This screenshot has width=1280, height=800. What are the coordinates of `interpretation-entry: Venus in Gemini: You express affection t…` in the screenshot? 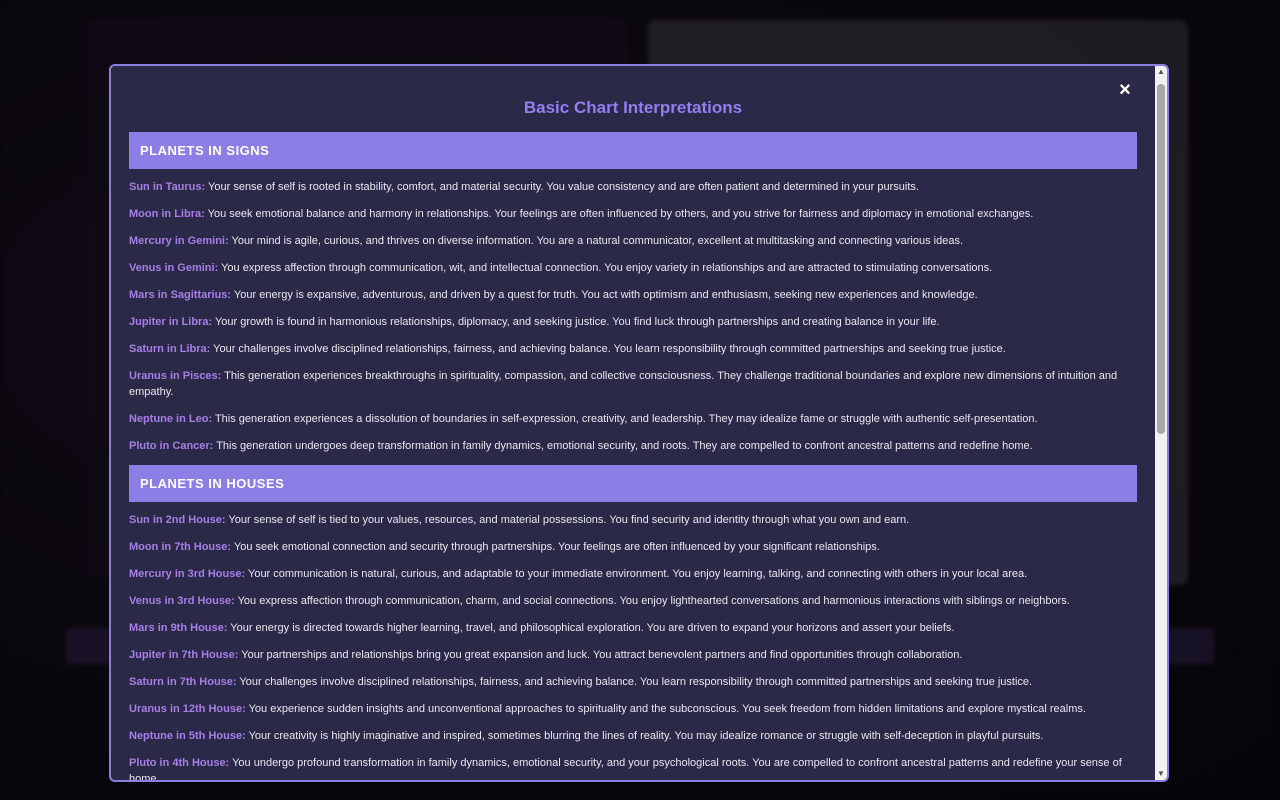 It's located at (633, 268).